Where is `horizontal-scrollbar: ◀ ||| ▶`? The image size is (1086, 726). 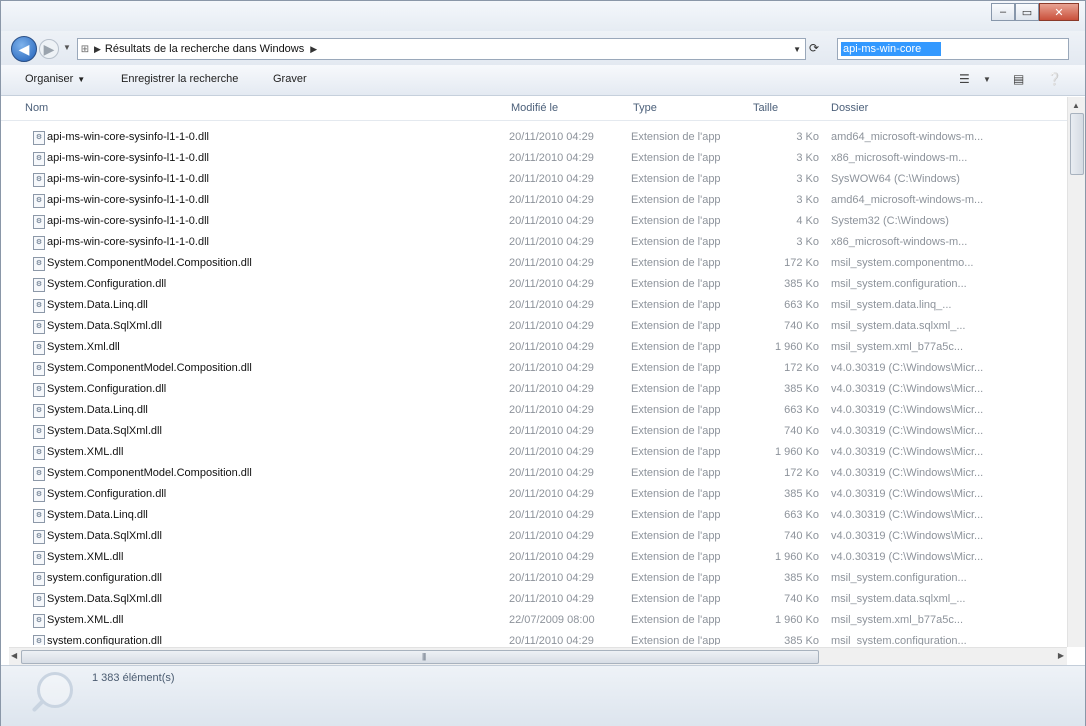
horizontal-scrollbar: ◀ ||| ▶ is located at coordinates (538, 656).